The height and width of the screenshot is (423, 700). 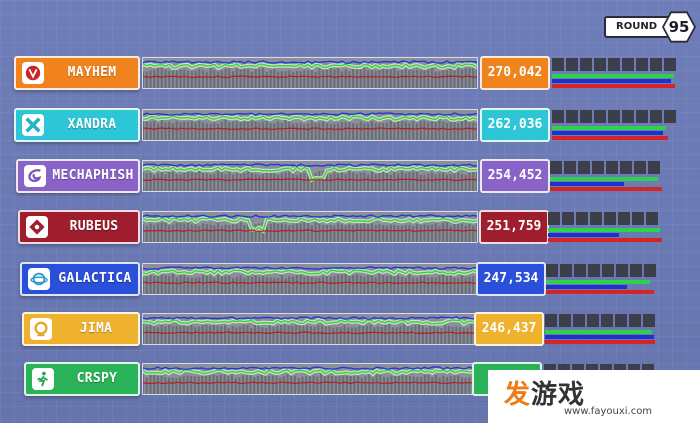 I want to click on round-indicator: ROUND 95, so click(x=650, y=27).